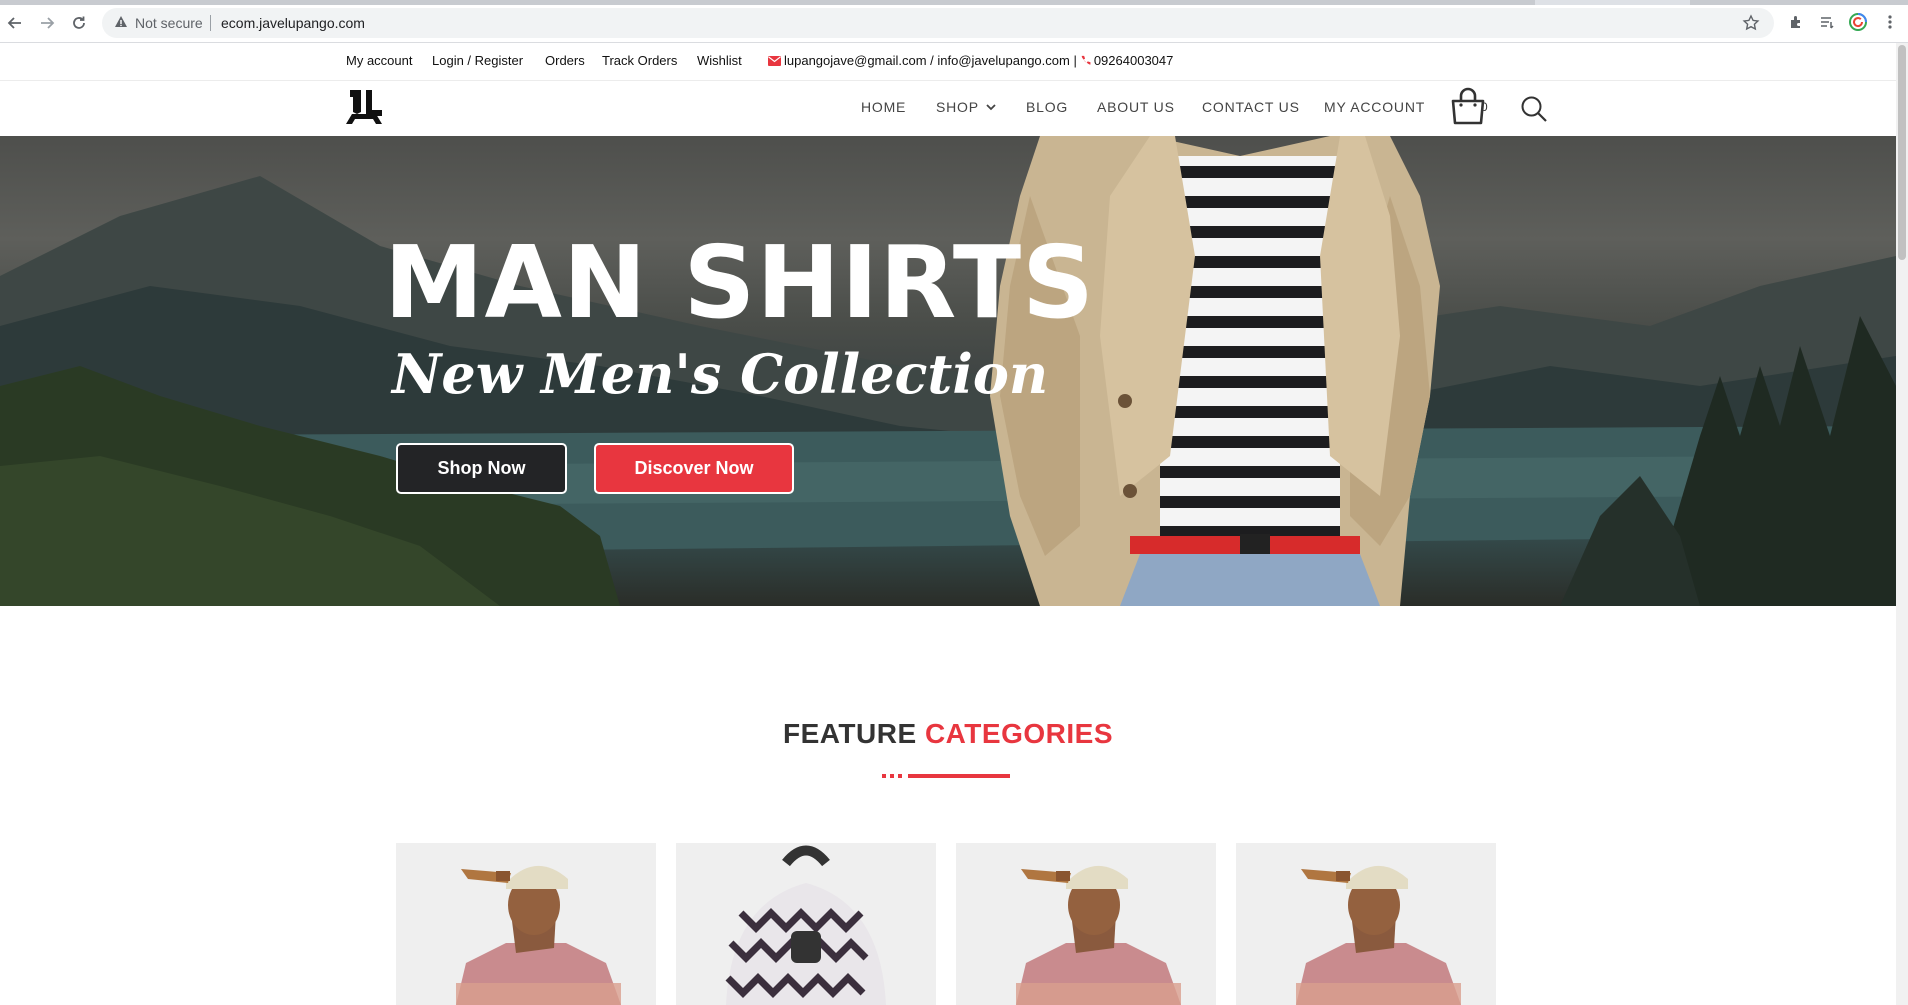  I want to click on patterned-backpack-photo, so click(806, 924).